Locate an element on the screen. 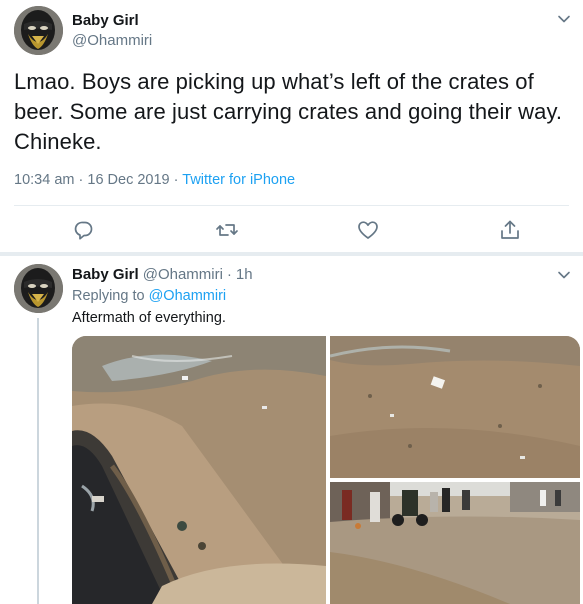 The width and height of the screenshot is (583, 604). reply-icon is located at coordinates (84, 230).